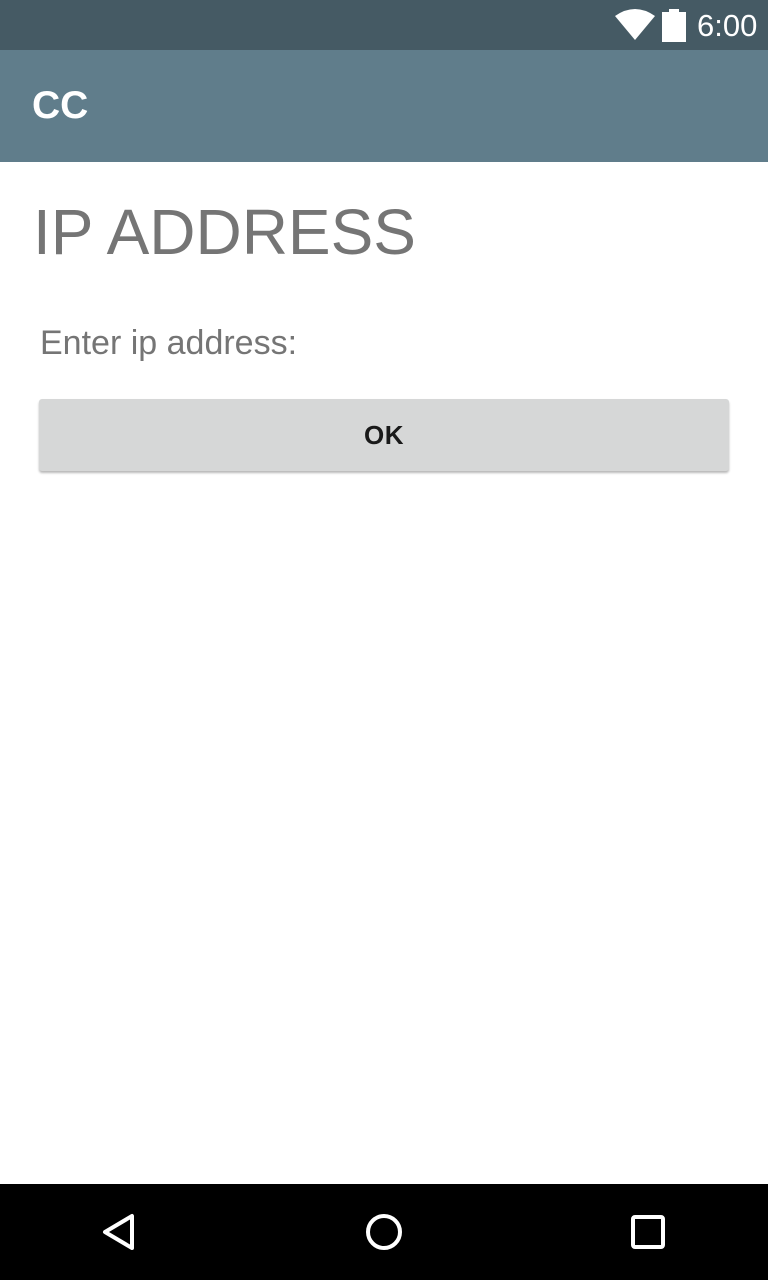 This screenshot has width=768, height=1280. I want to click on ok-button: OK, so click(384, 435).